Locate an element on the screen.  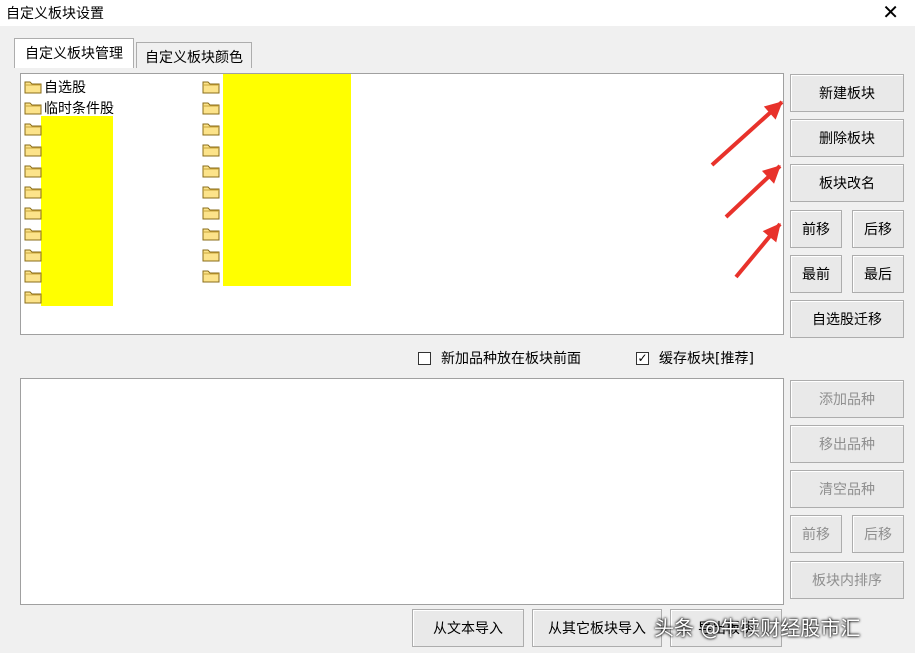
cache-block-checkbox: ✓ 缓存板块[推荐] is located at coordinates (695, 358).